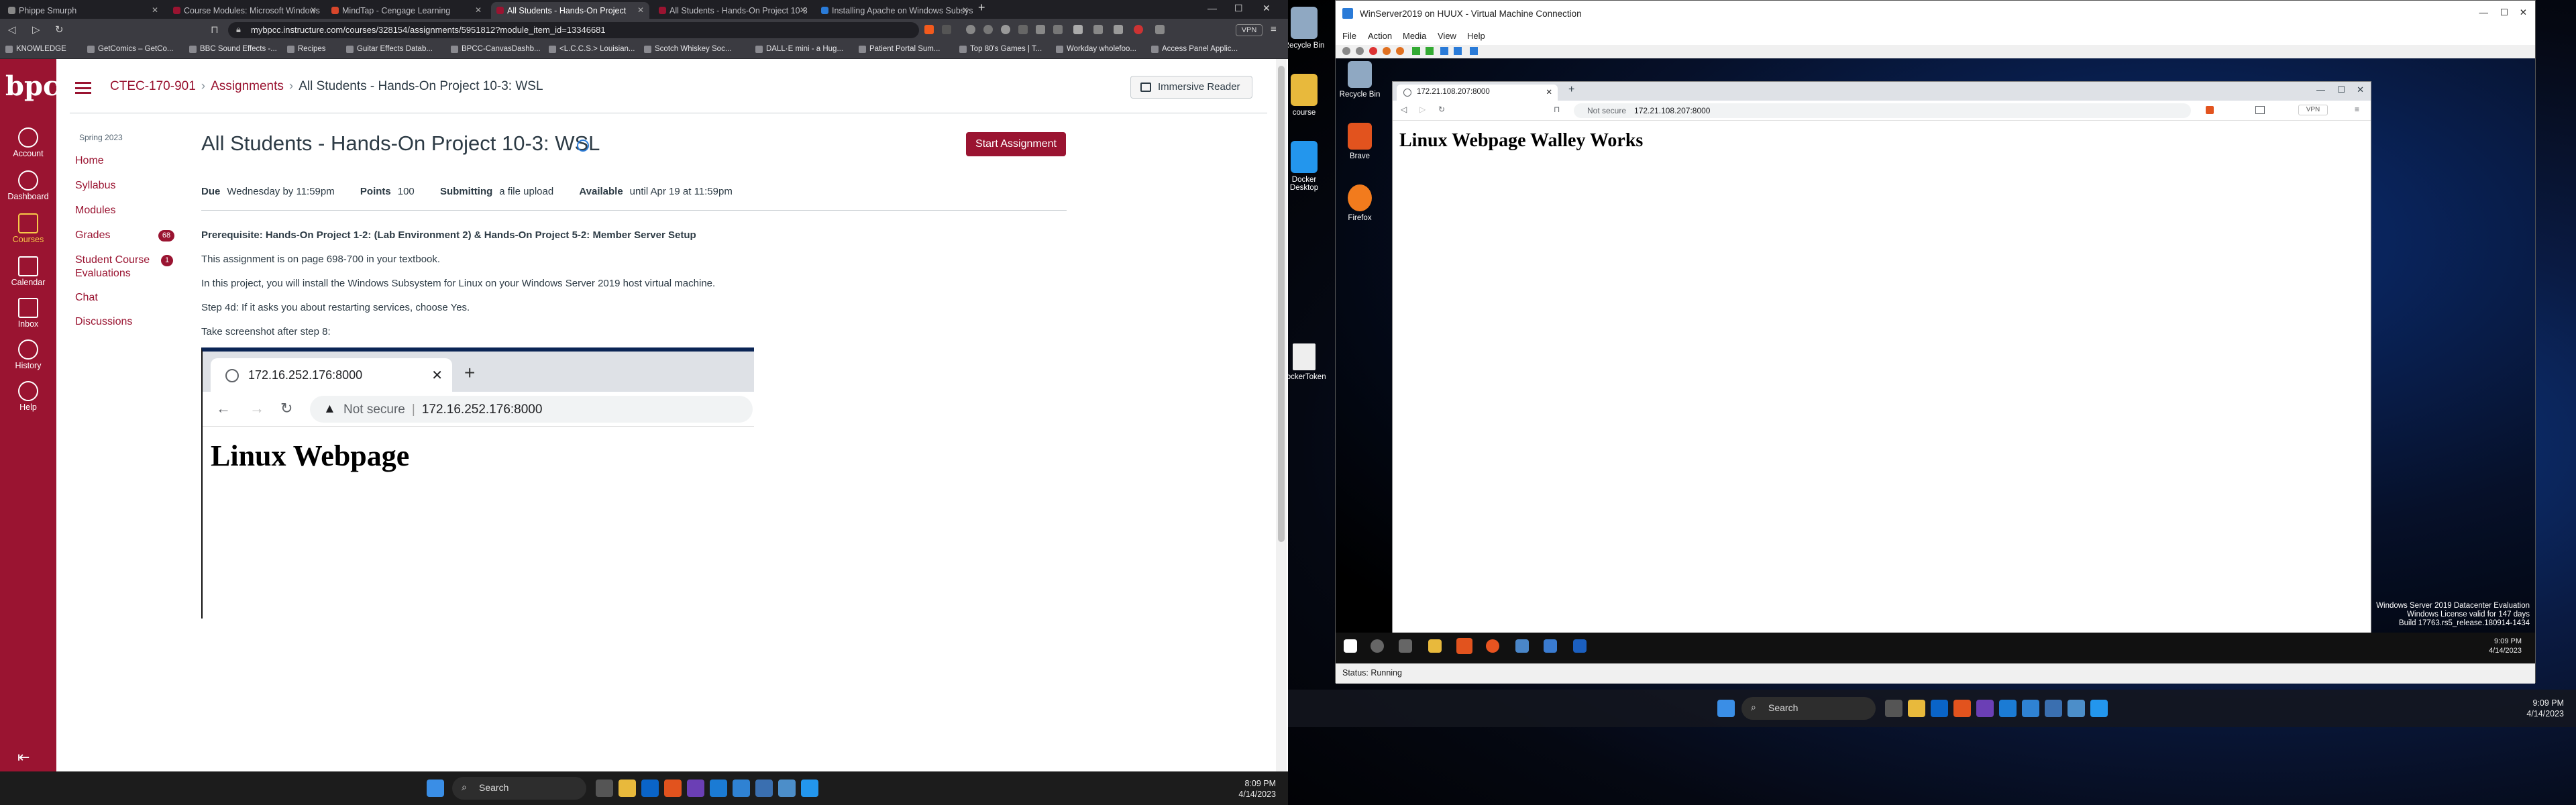  What do you see at coordinates (1492, 646) in the screenshot?
I see `ubuntu-icon` at bounding box center [1492, 646].